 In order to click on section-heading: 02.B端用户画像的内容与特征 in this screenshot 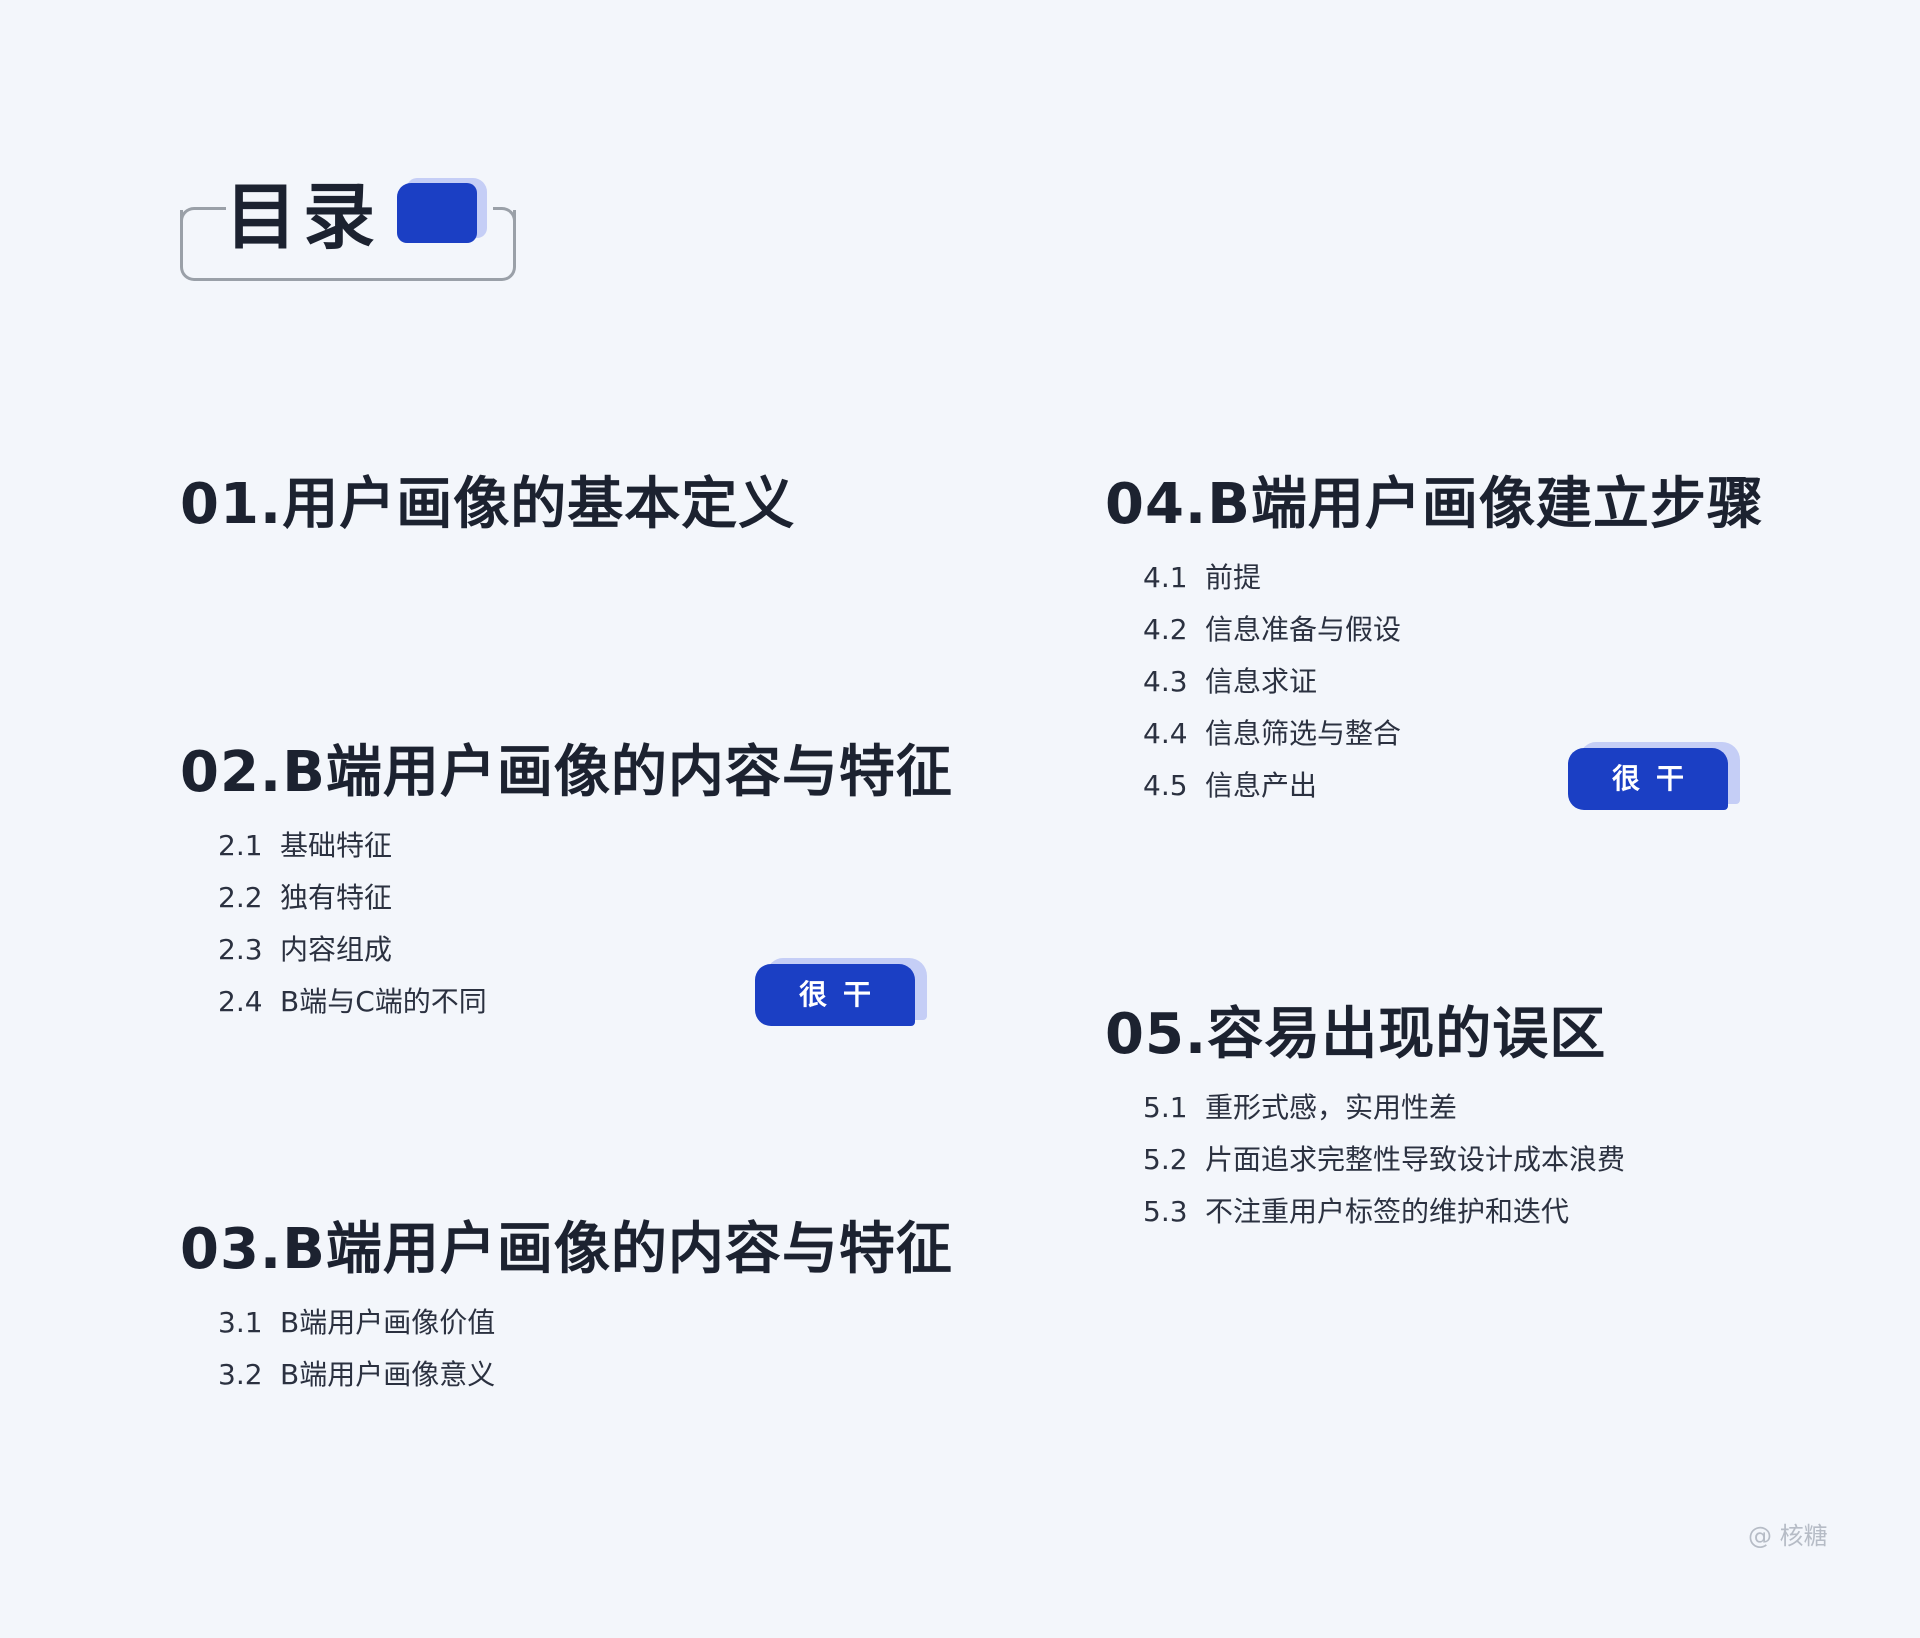, I will do `click(566, 772)`.